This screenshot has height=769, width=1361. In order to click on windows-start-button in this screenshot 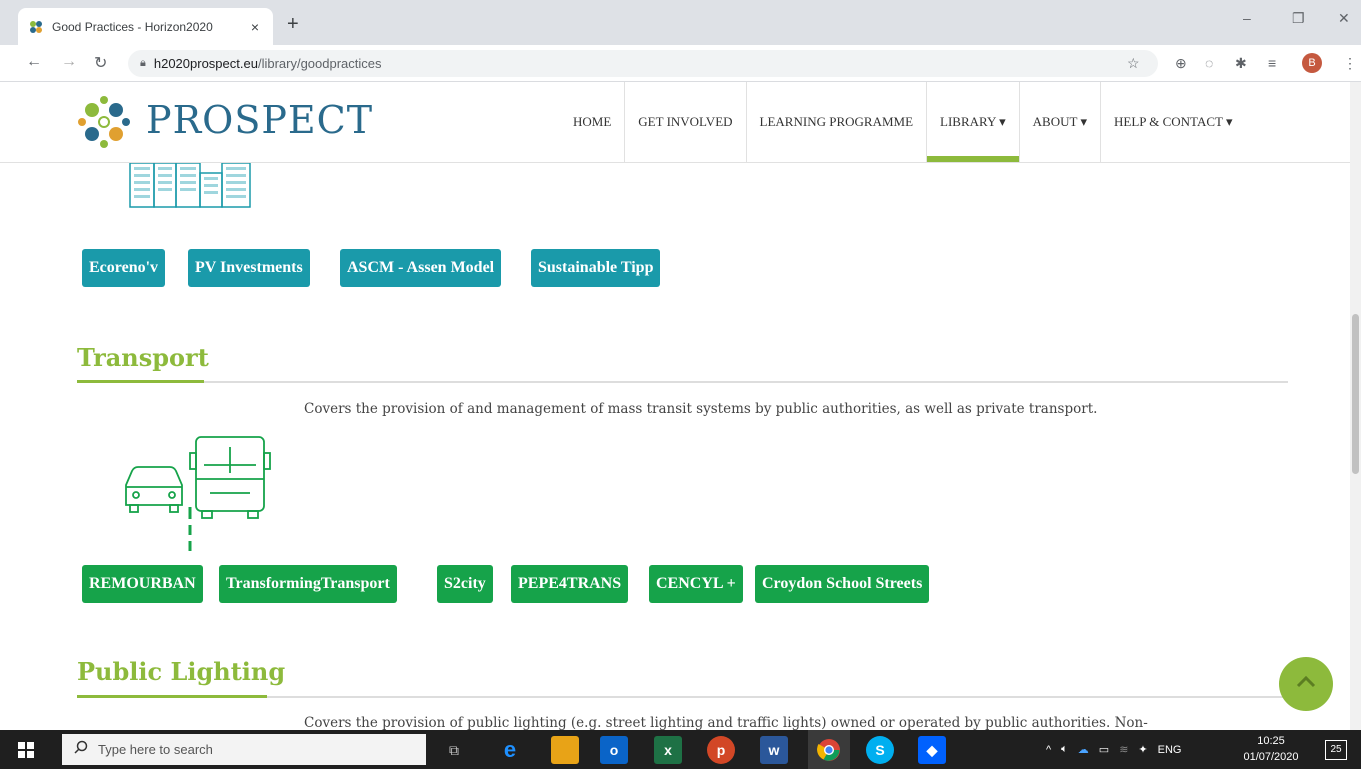, I will do `click(26, 749)`.